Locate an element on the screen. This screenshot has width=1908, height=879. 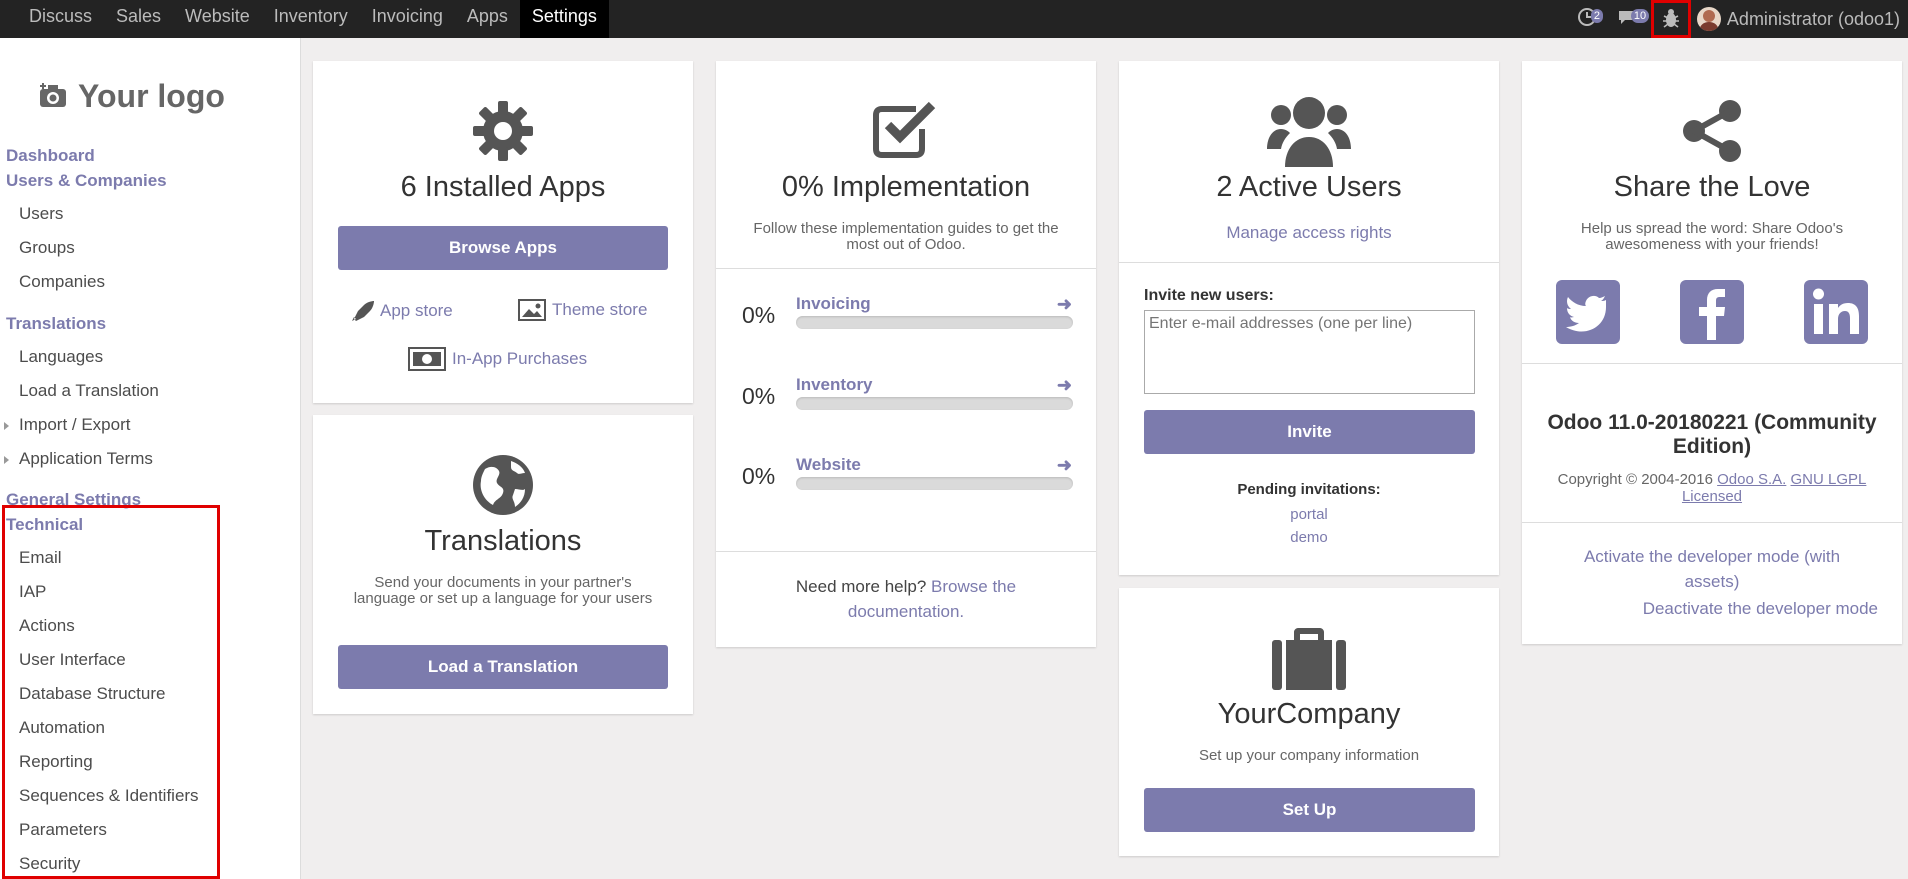
browse-apps-button: Browse Apps is located at coordinates (503, 248).